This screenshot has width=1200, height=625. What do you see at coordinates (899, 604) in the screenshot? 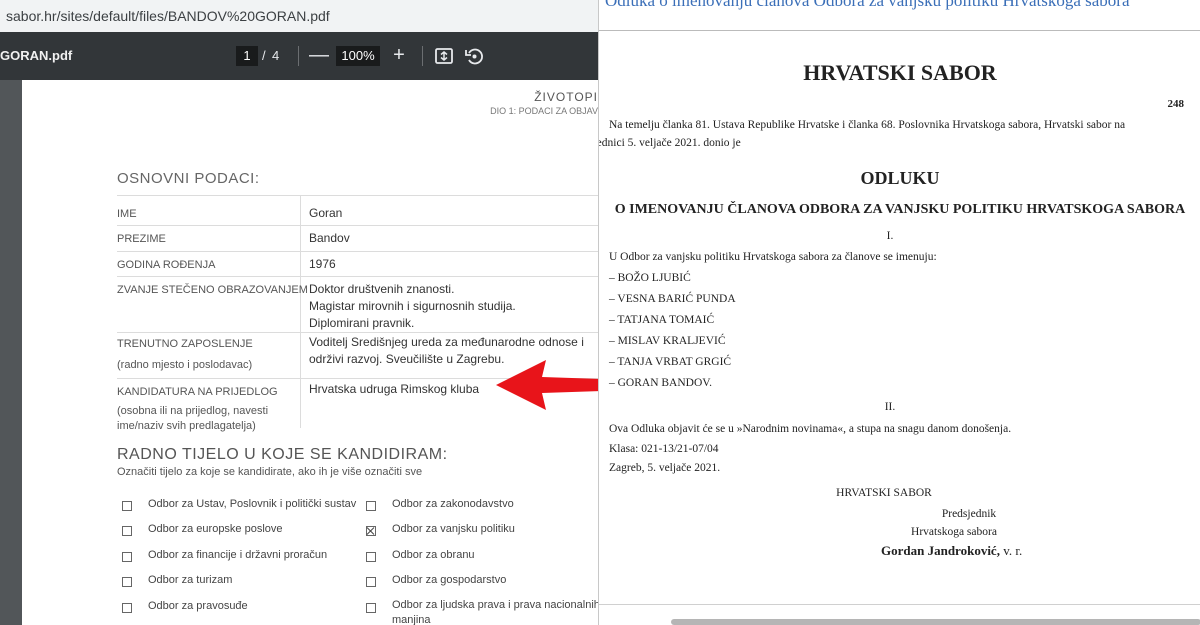
I see `footer-divider` at bounding box center [899, 604].